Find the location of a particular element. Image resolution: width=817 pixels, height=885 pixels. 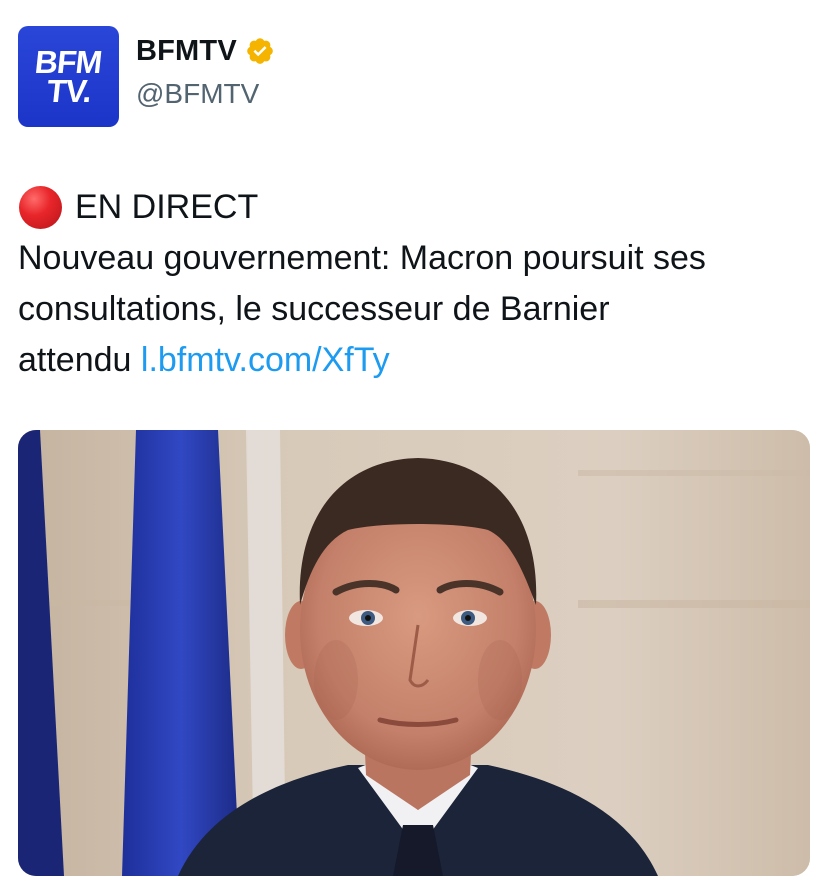

avatar: BFM TV. is located at coordinates (68, 76).